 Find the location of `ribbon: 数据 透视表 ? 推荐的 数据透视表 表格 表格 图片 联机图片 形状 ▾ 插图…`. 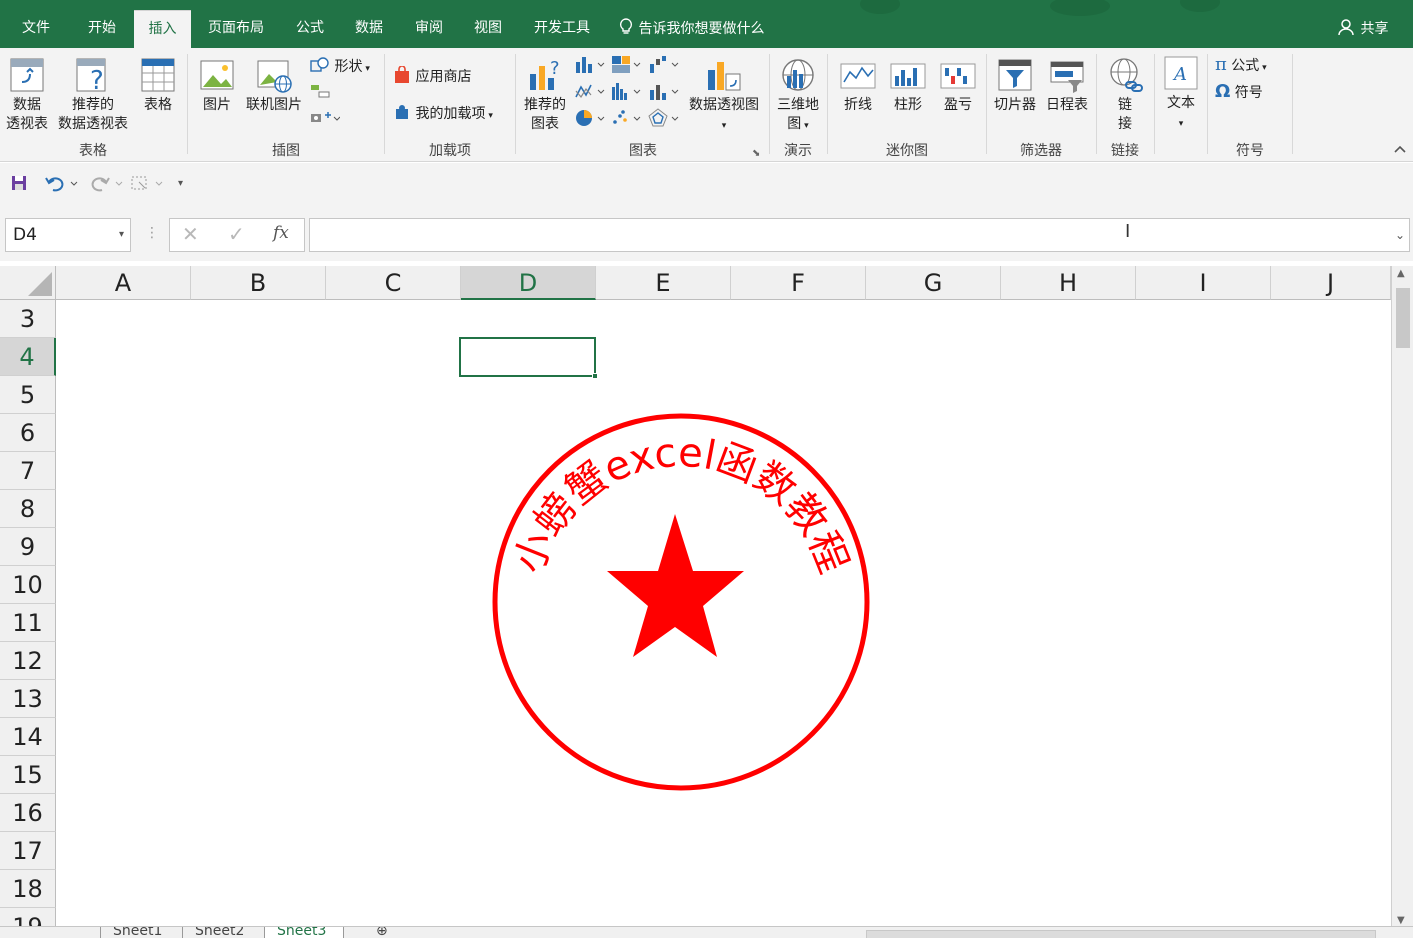

ribbon: 数据 透视表 ? 推荐的 数据透视表 表格 表格 图片 联机图片 形状 ▾ 插图… is located at coordinates (706, 105).